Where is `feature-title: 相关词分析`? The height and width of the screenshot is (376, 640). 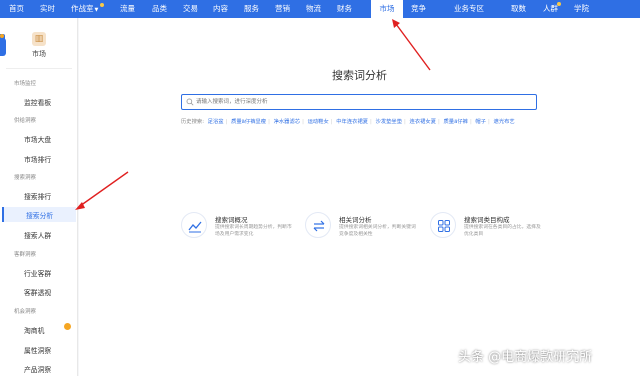
feature-title: 相关词分析 is located at coordinates (355, 220).